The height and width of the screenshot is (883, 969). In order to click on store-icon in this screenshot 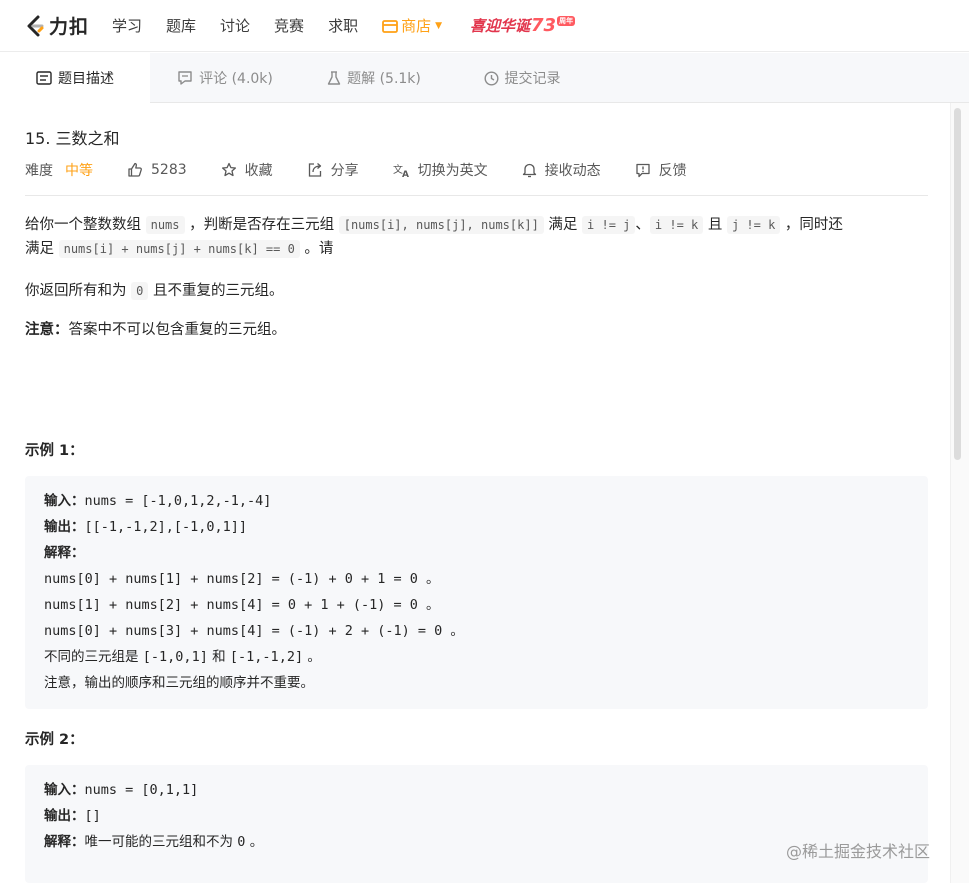, I will do `click(390, 26)`.